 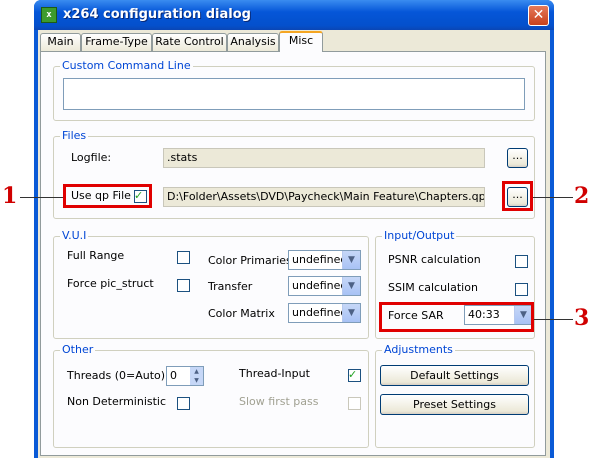 What do you see at coordinates (116, 375) in the screenshot?
I see `threads-label: Threads (0=Auto)` at bounding box center [116, 375].